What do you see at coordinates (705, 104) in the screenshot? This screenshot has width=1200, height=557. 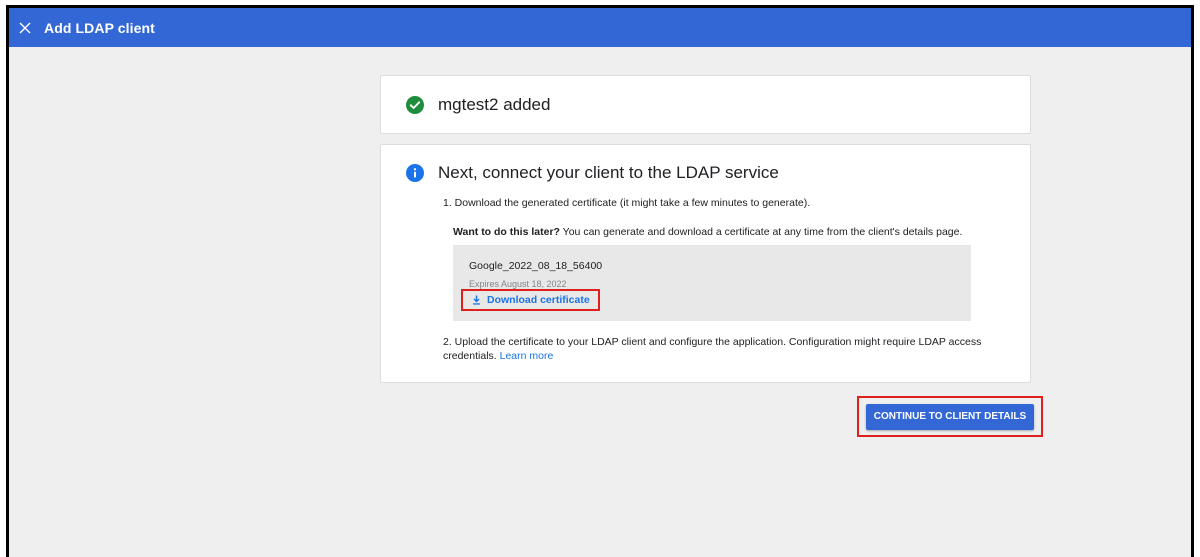 I see `status-card: mgtest2 added` at bounding box center [705, 104].